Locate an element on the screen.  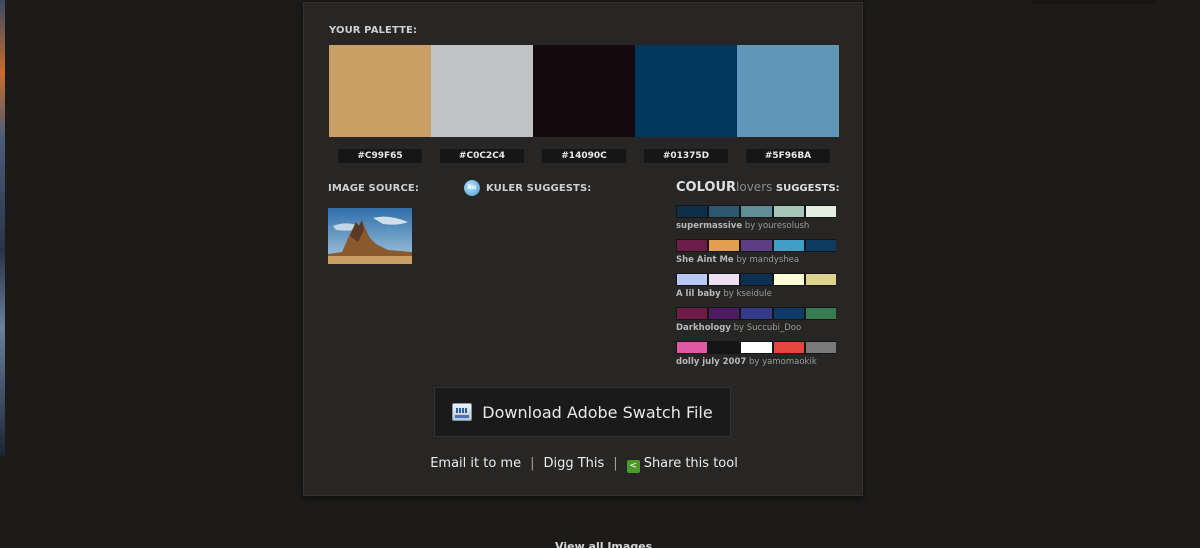
hex-code-label: #C99F65 is located at coordinates (380, 156).